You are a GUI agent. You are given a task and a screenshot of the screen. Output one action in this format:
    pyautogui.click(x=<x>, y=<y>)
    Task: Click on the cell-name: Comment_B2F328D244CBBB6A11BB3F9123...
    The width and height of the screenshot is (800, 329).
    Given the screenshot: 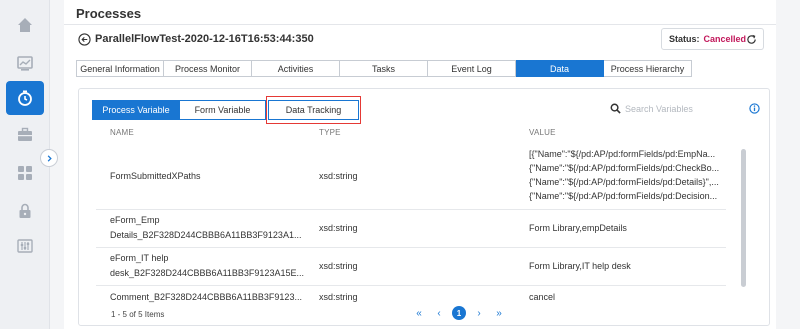 What is the action you would take?
    pyautogui.click(x=206, y=297)
    